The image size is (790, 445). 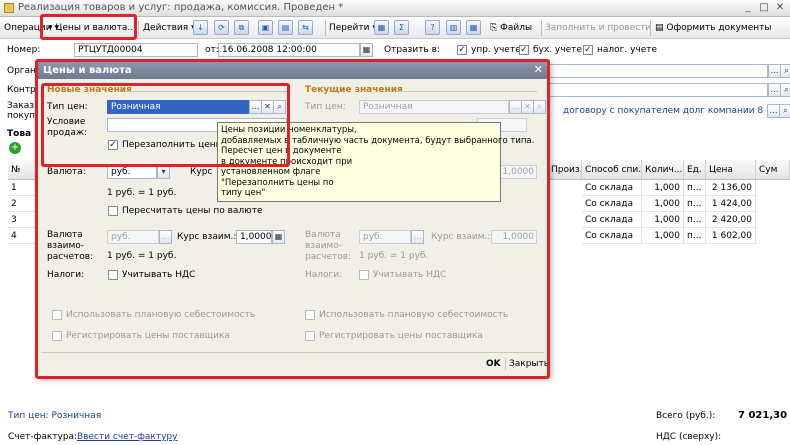 I want to click on grid-icon: ▦, so click(x=473, y=27).